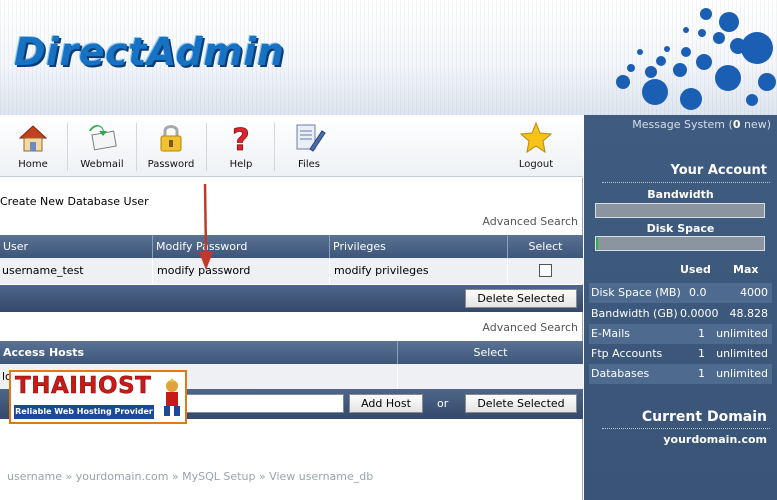  I want to click on toolbar-password: Password, so click(171, 147).